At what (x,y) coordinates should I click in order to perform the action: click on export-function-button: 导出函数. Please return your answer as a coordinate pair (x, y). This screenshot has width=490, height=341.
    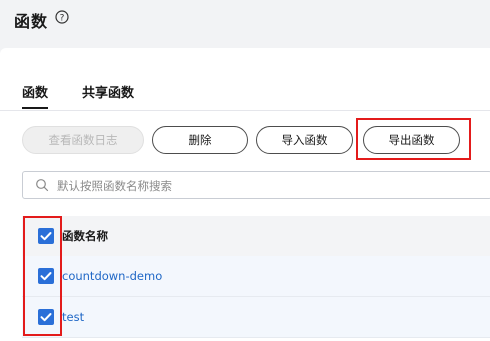
    Looking at the image, I should click on (411, 140).